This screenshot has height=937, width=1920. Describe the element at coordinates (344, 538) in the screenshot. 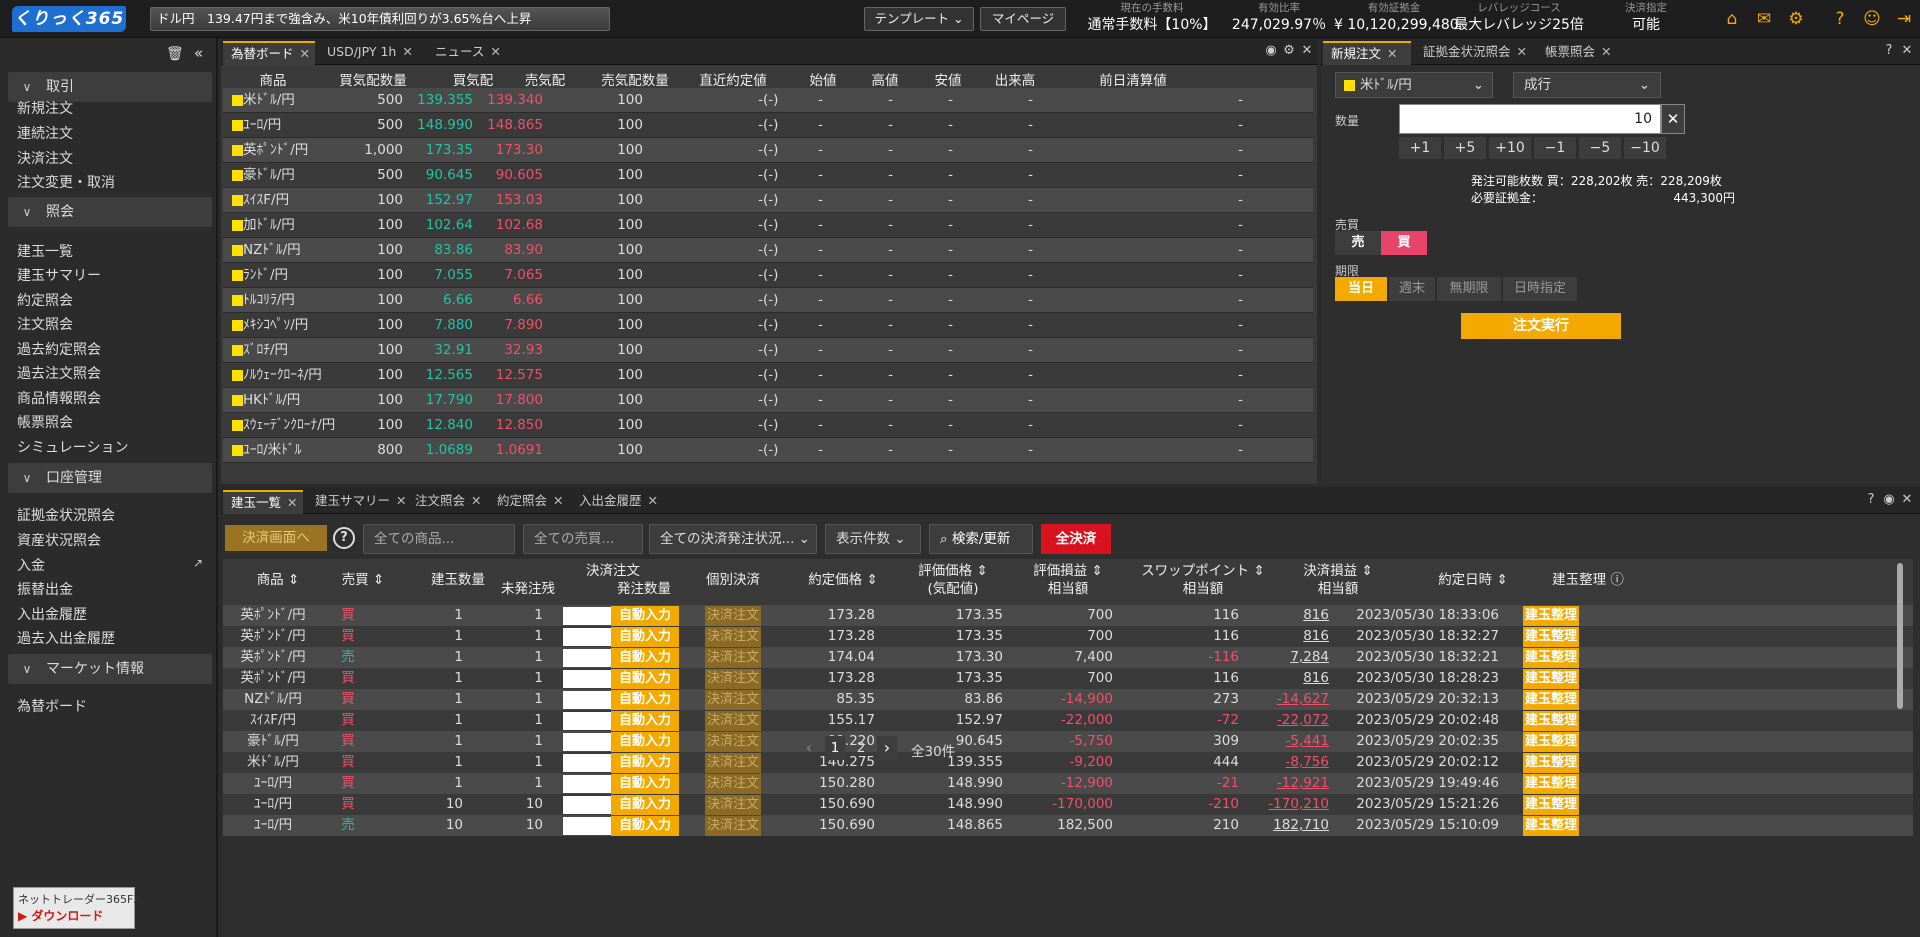

I see `help-icon: ?` at that location.